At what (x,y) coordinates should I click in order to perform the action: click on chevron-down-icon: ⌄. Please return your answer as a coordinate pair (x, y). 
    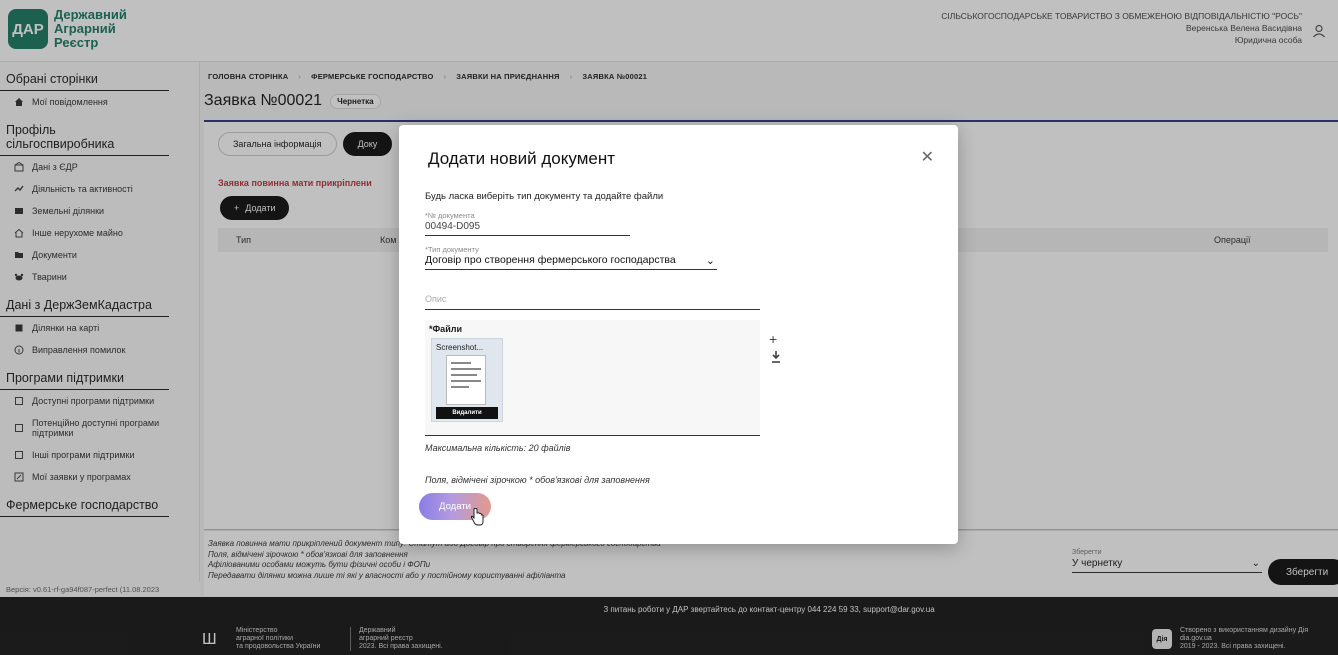
    Looking at the image, I should click on (710, 261).